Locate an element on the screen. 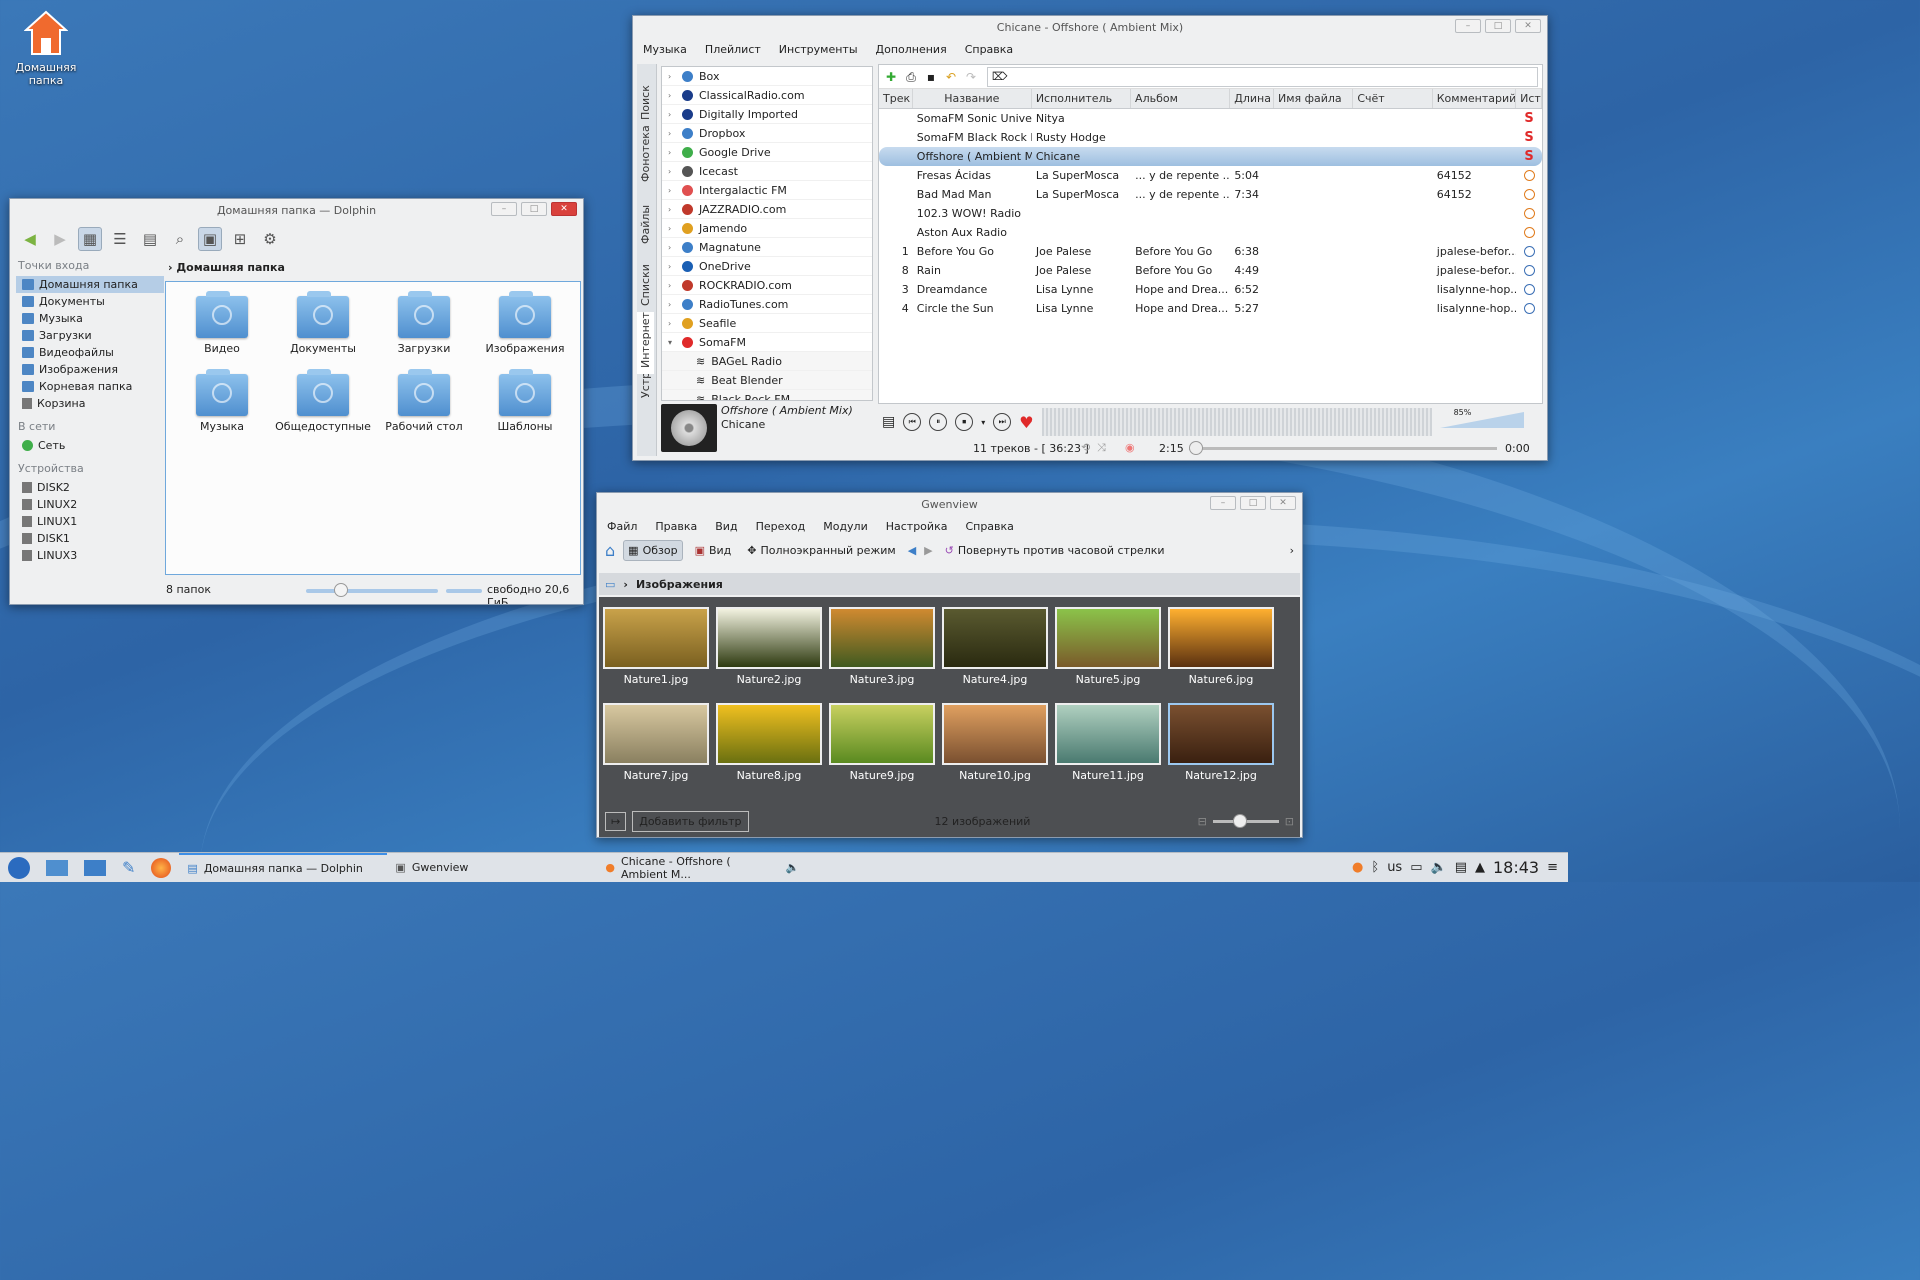 Image resolution: width=1920 pixels, height=1280 pixels. browse-button: ▦ Обзор is located at coordinates (653, 550).